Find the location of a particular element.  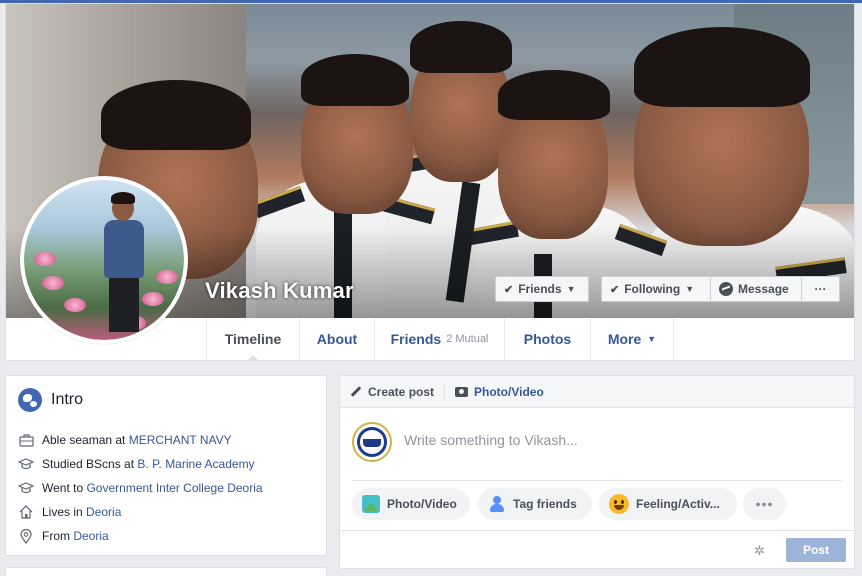

friends-button: ✔ Friends ▼ is located at coordinates (542, 289).